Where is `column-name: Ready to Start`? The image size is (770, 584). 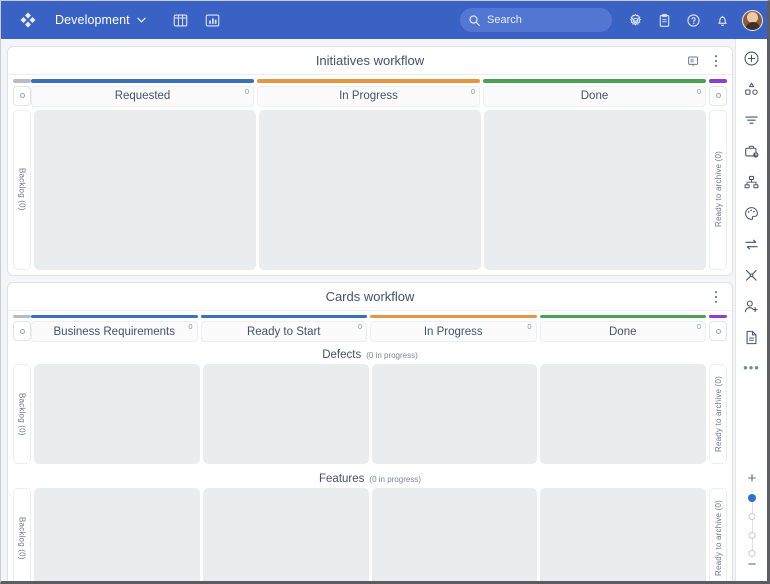 column-name: Ready to Start is located at coordinates (283, 331).